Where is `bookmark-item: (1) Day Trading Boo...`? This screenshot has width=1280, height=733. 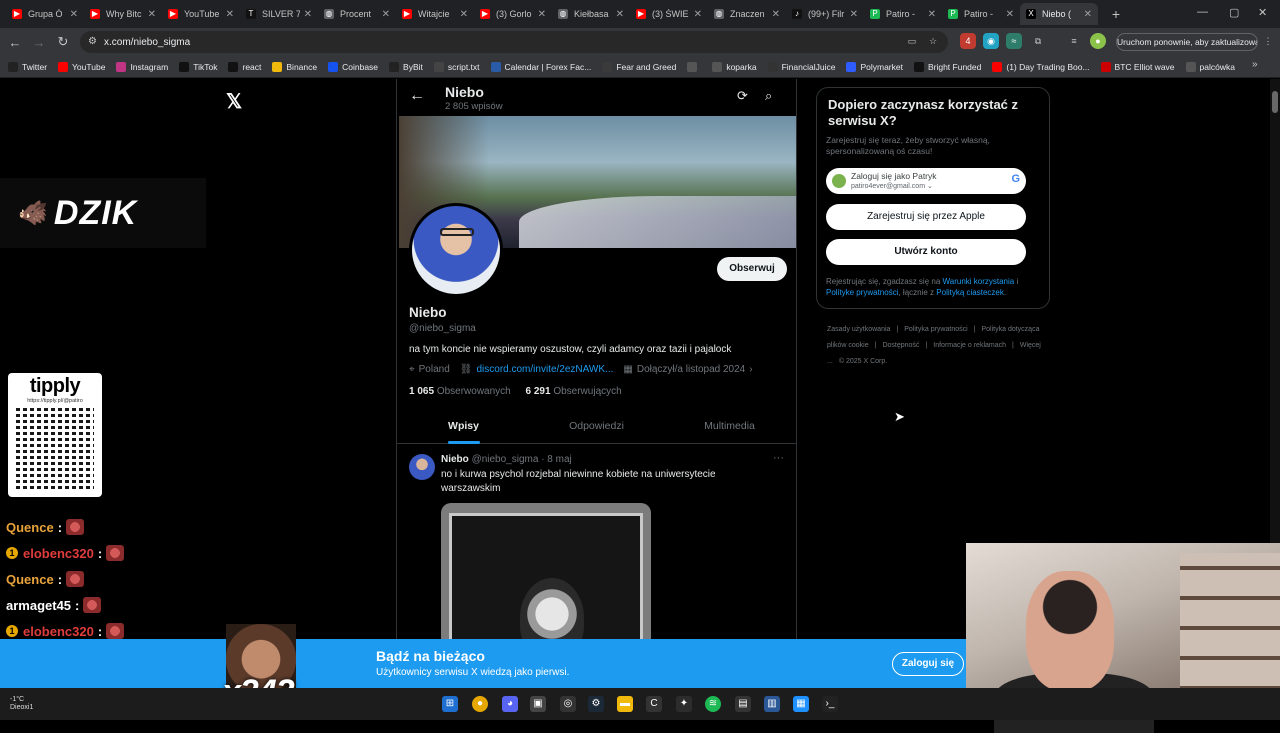 bookmark-item: (1) Day Trading Boo... is located at coordinates (1041, 66).